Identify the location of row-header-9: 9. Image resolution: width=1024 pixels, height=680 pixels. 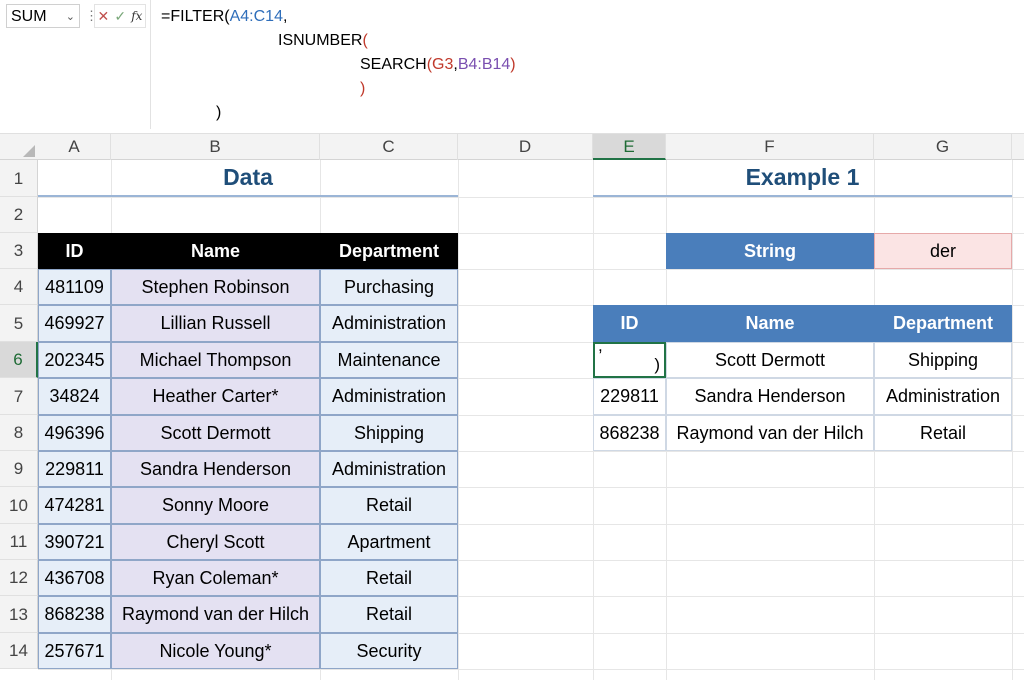
(19, 469).